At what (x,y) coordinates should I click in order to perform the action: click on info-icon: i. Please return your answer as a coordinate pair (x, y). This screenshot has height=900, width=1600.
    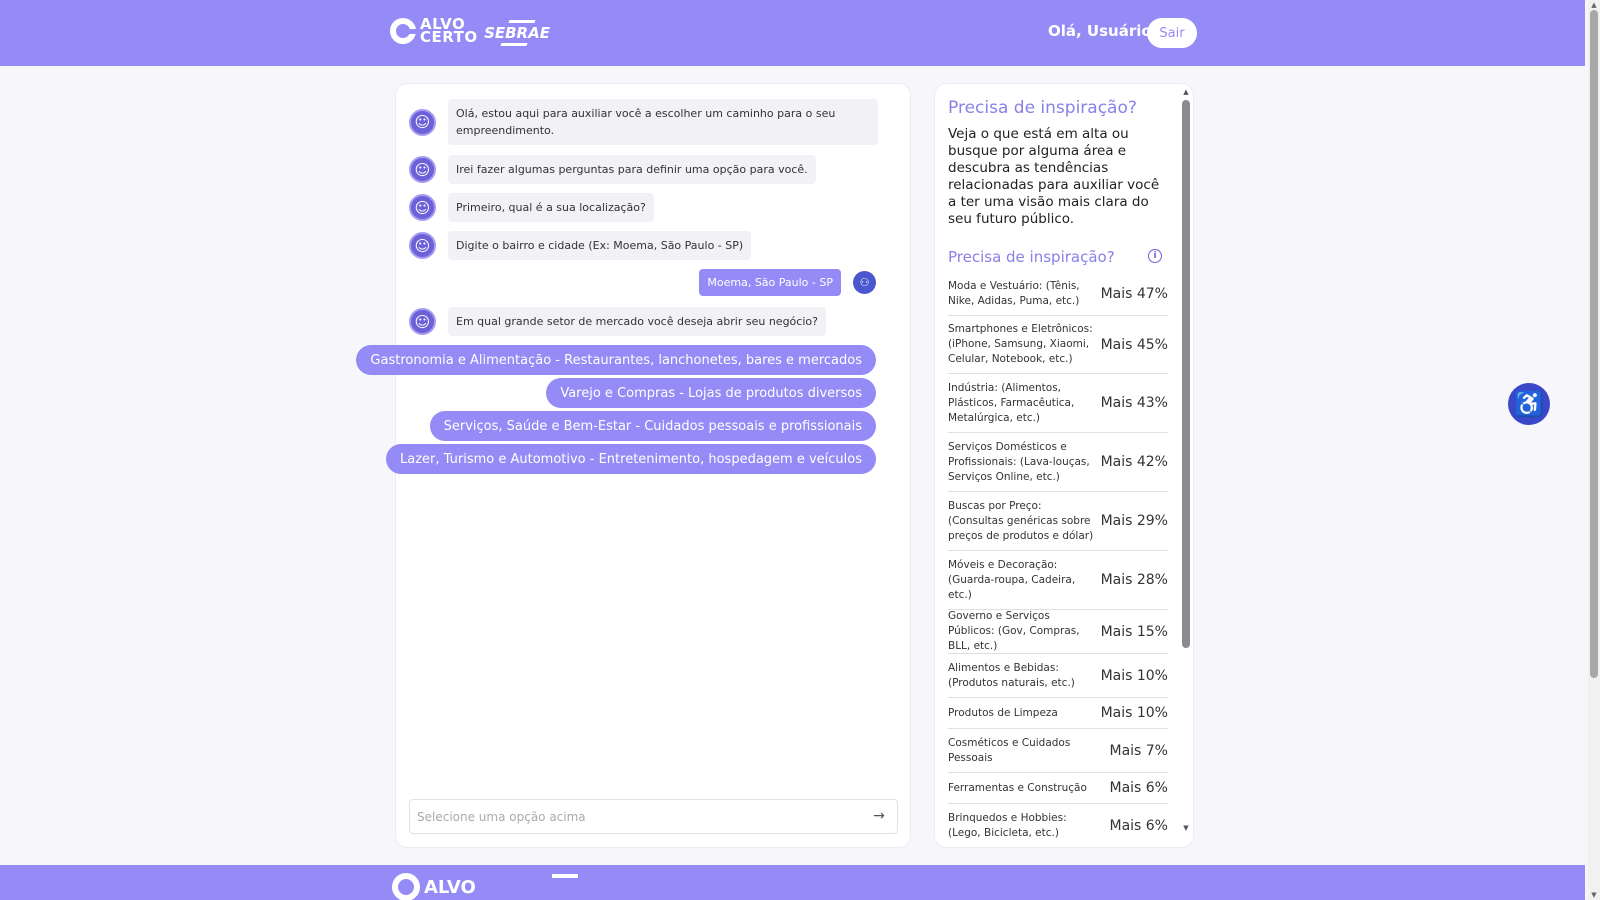
    Looking at the image, I should click on (1155, 256).